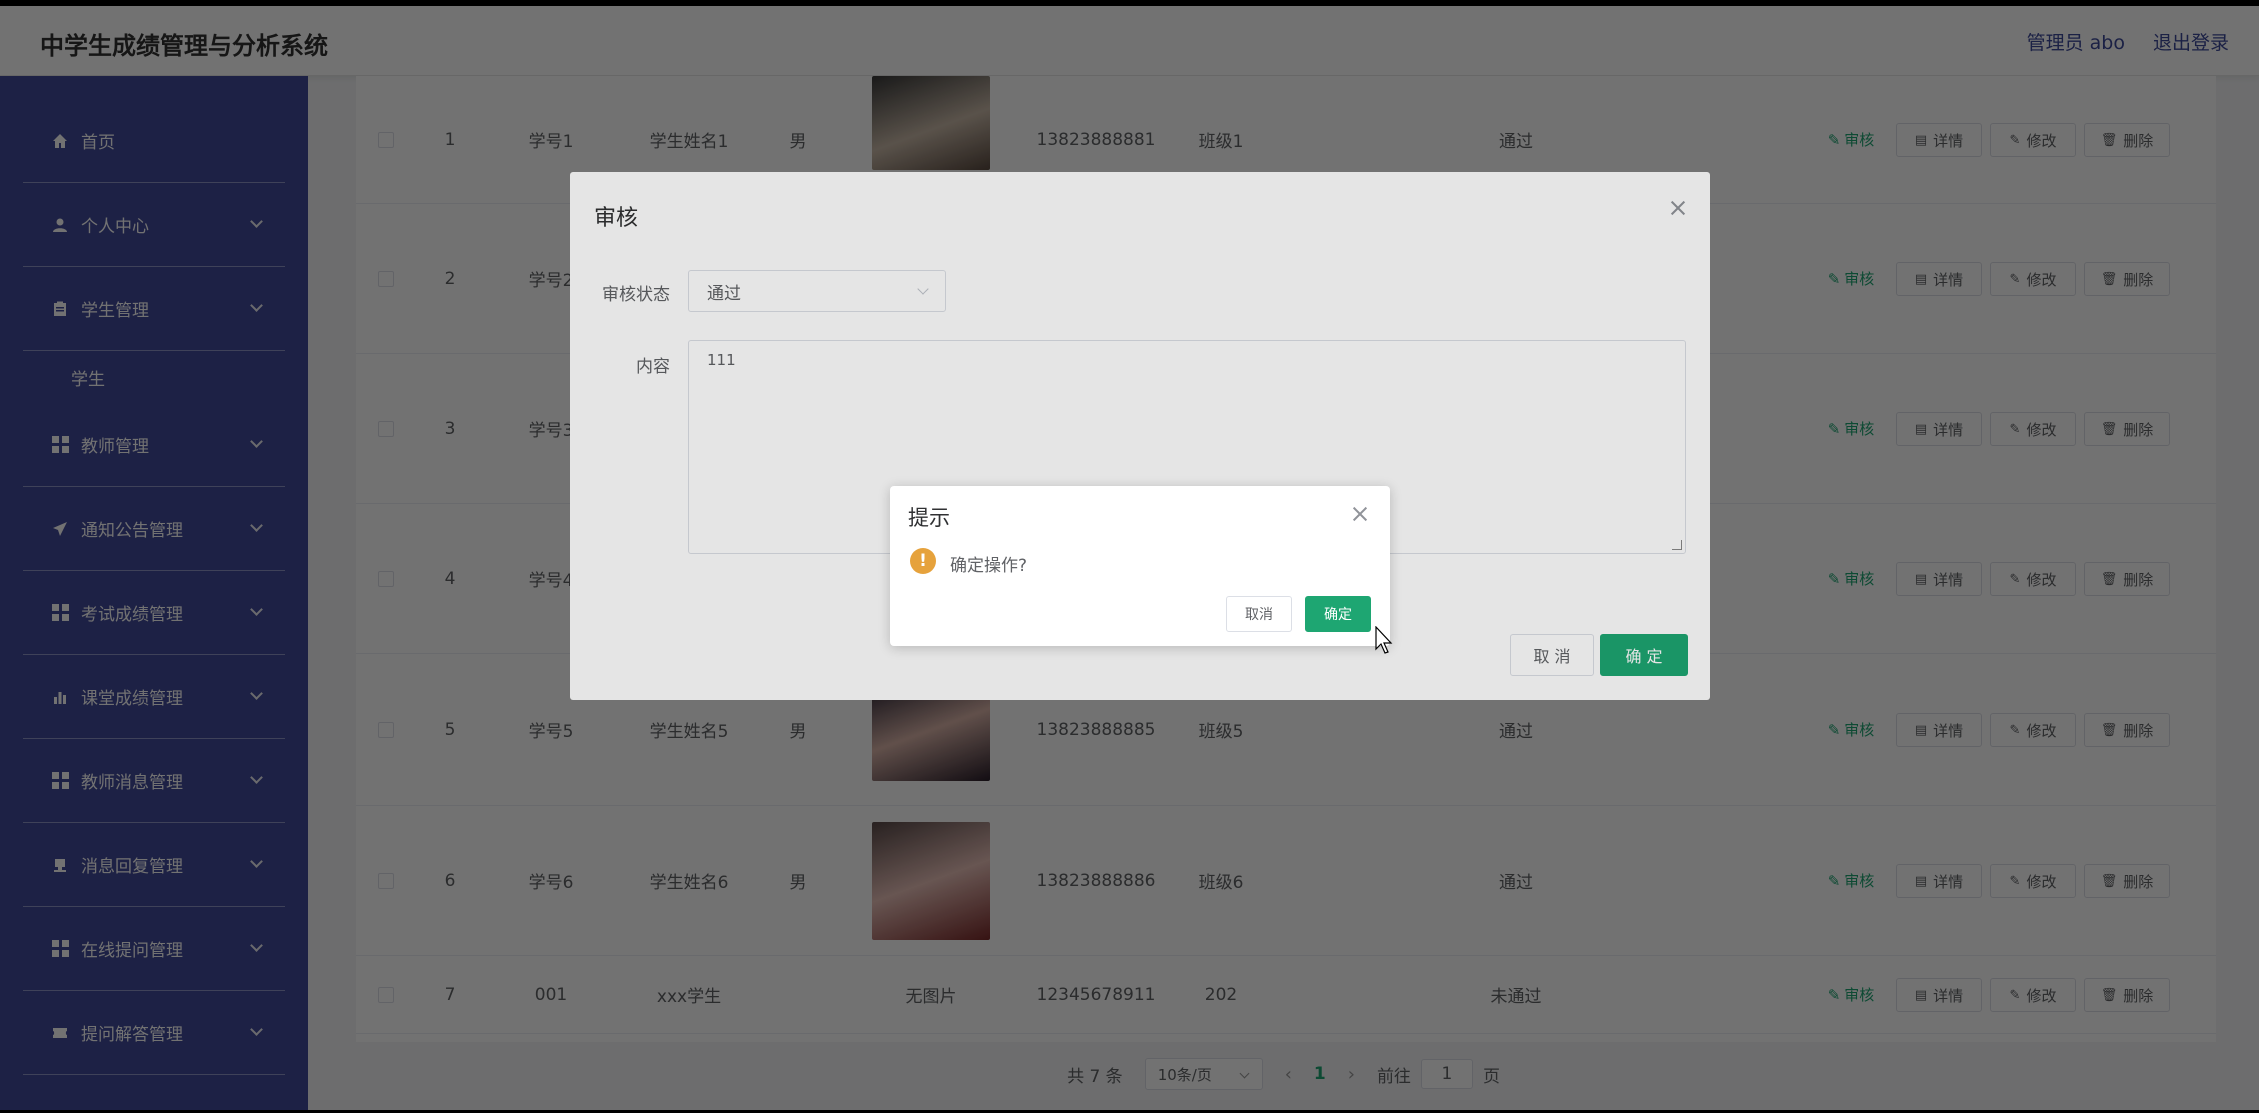 This screenshot has height=1113, width=2259. I want to click on confirm-ok-button: 确定, so click(1338, 614).